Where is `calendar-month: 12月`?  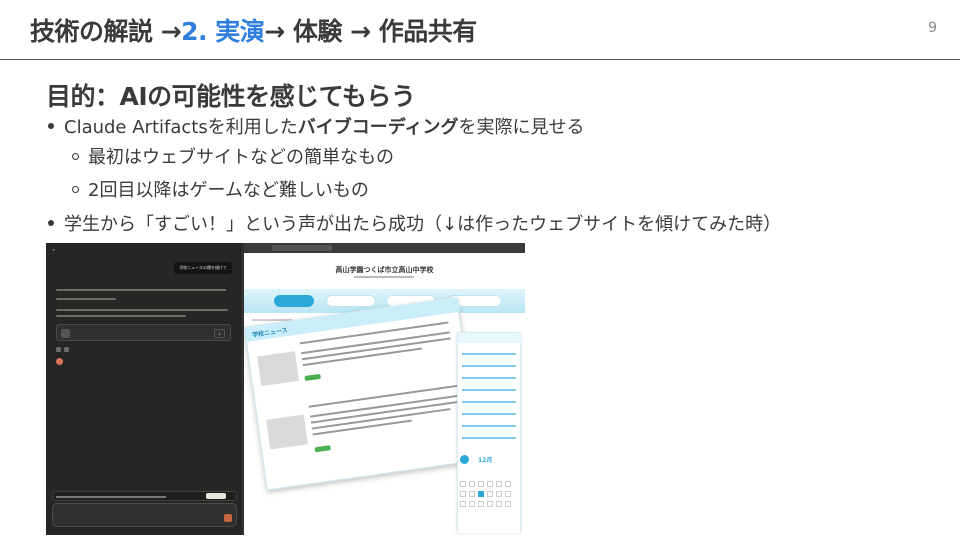
calendar-month: 12月 is located at coordinates (485, 460).